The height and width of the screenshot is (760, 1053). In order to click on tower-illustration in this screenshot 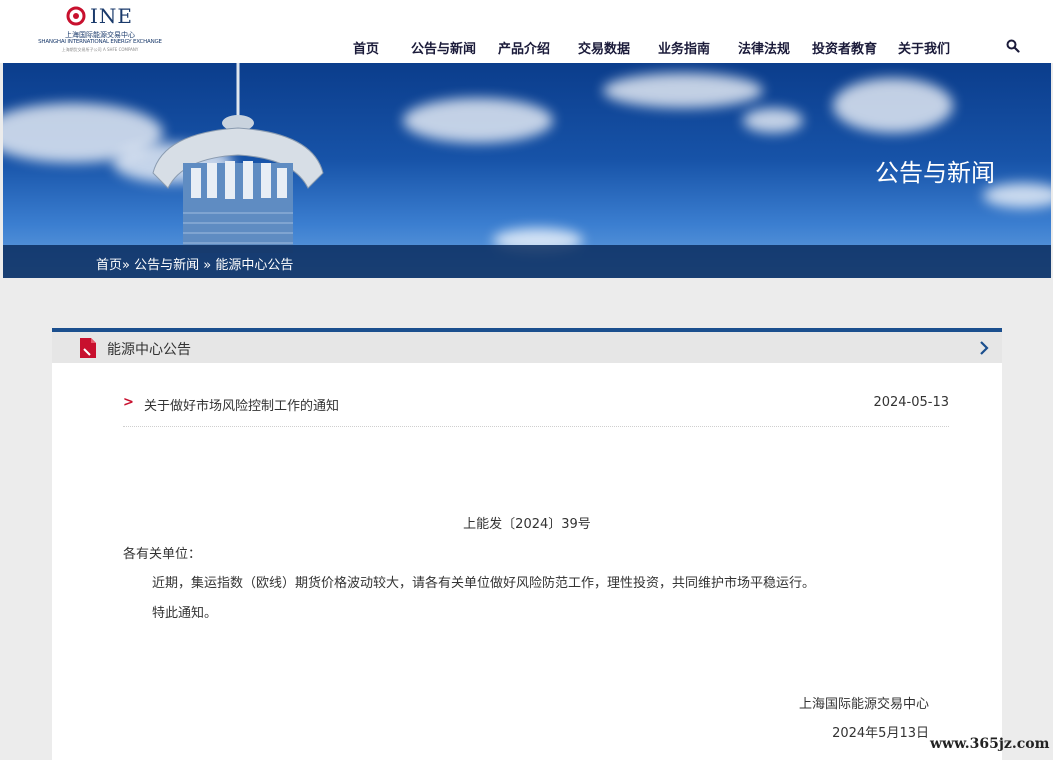, I will do `click(238, 158)`.